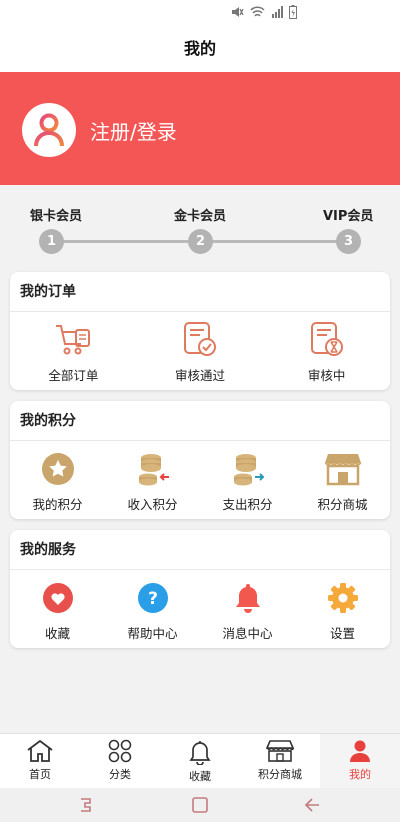 The image size is (400, 822). Describe the element at coordinates (348, 216) in the screenshot. I see `level-label-vip: VIP会员` at that location.